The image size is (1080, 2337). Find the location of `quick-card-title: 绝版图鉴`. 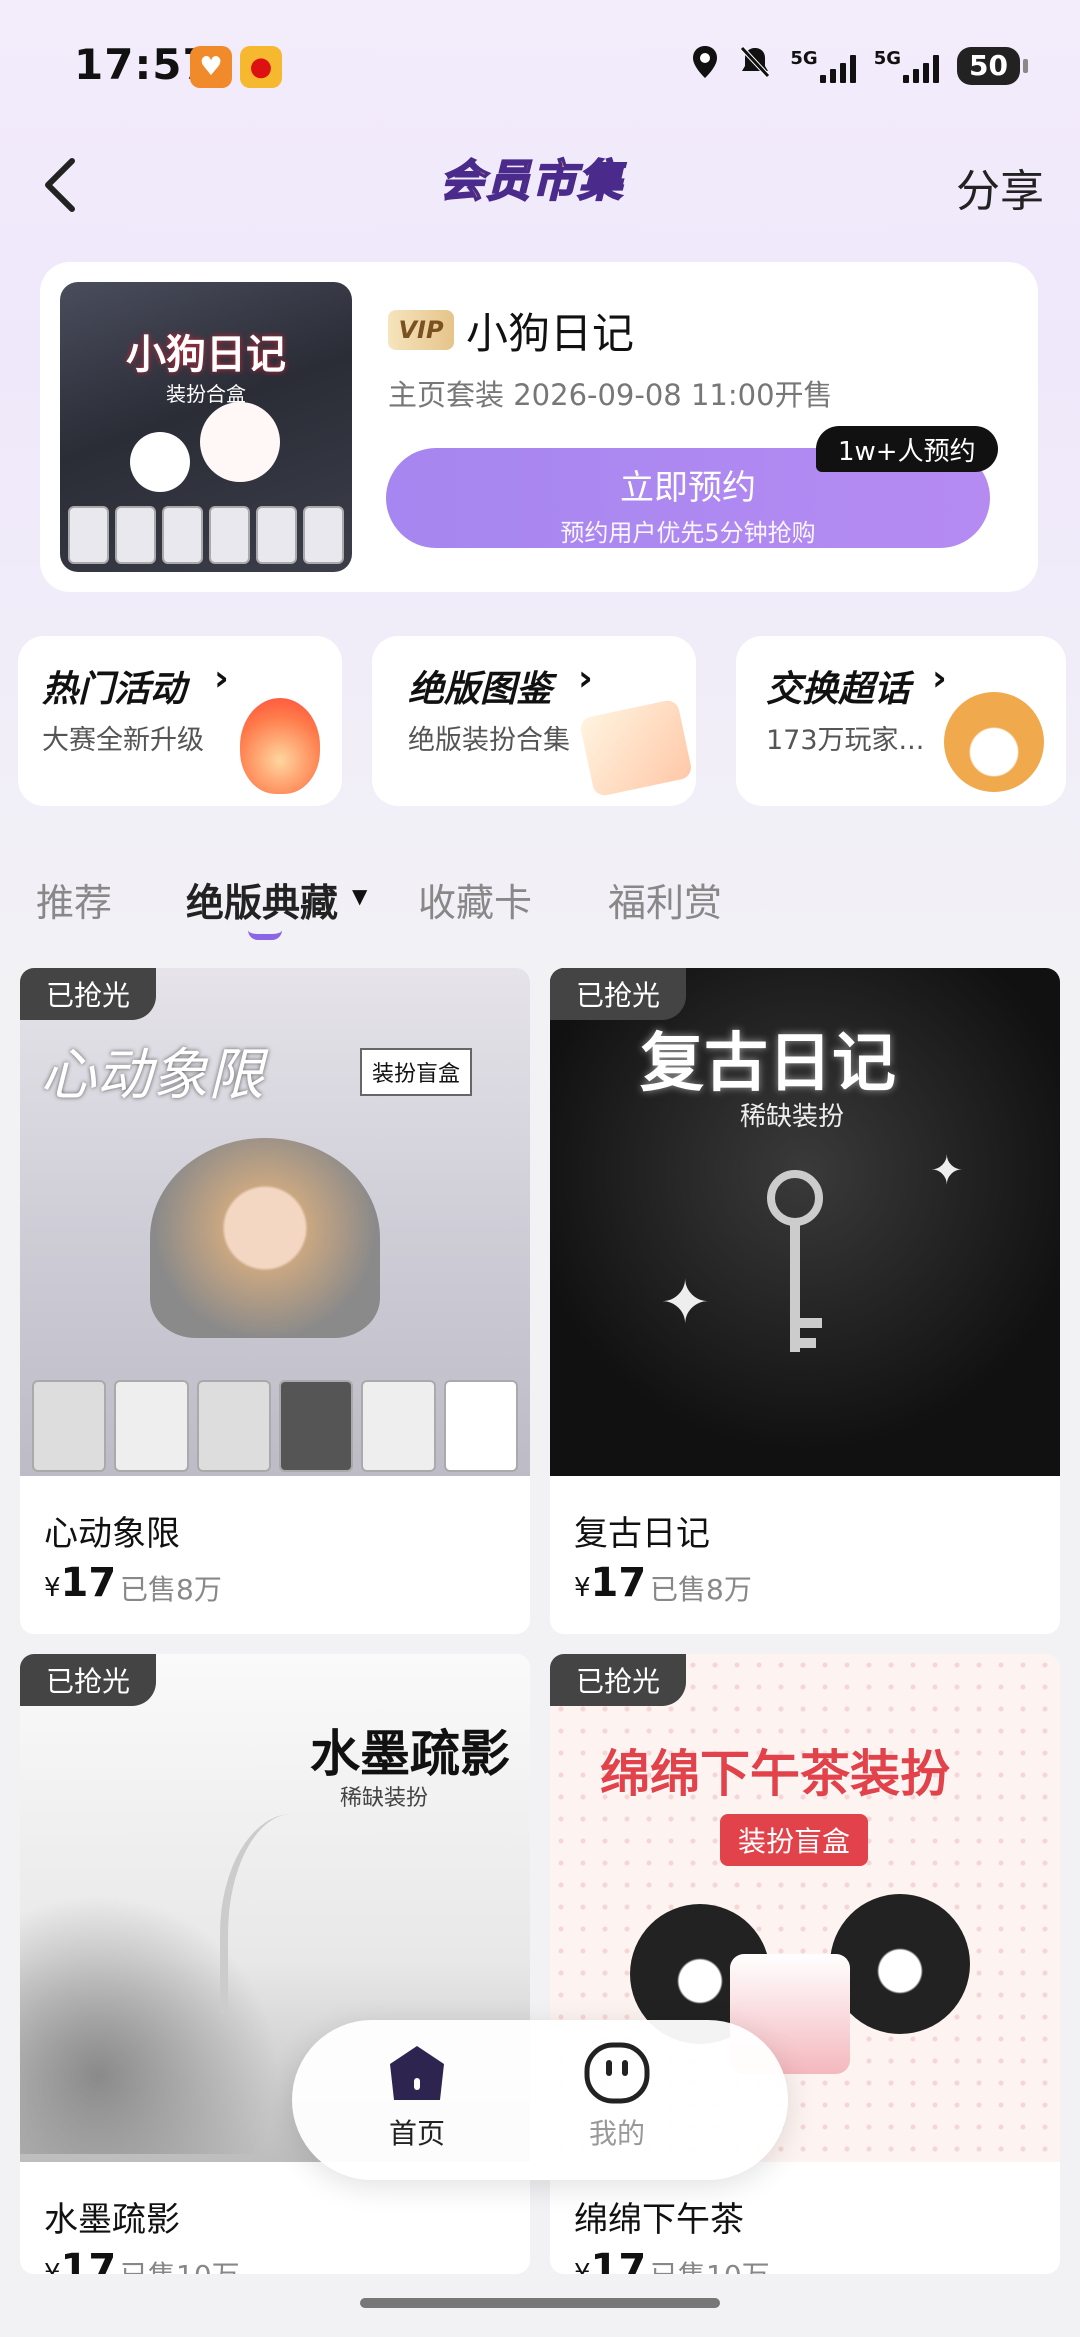

quick-card-title: 绝版图鉴 is located at coordinates (480, 689).